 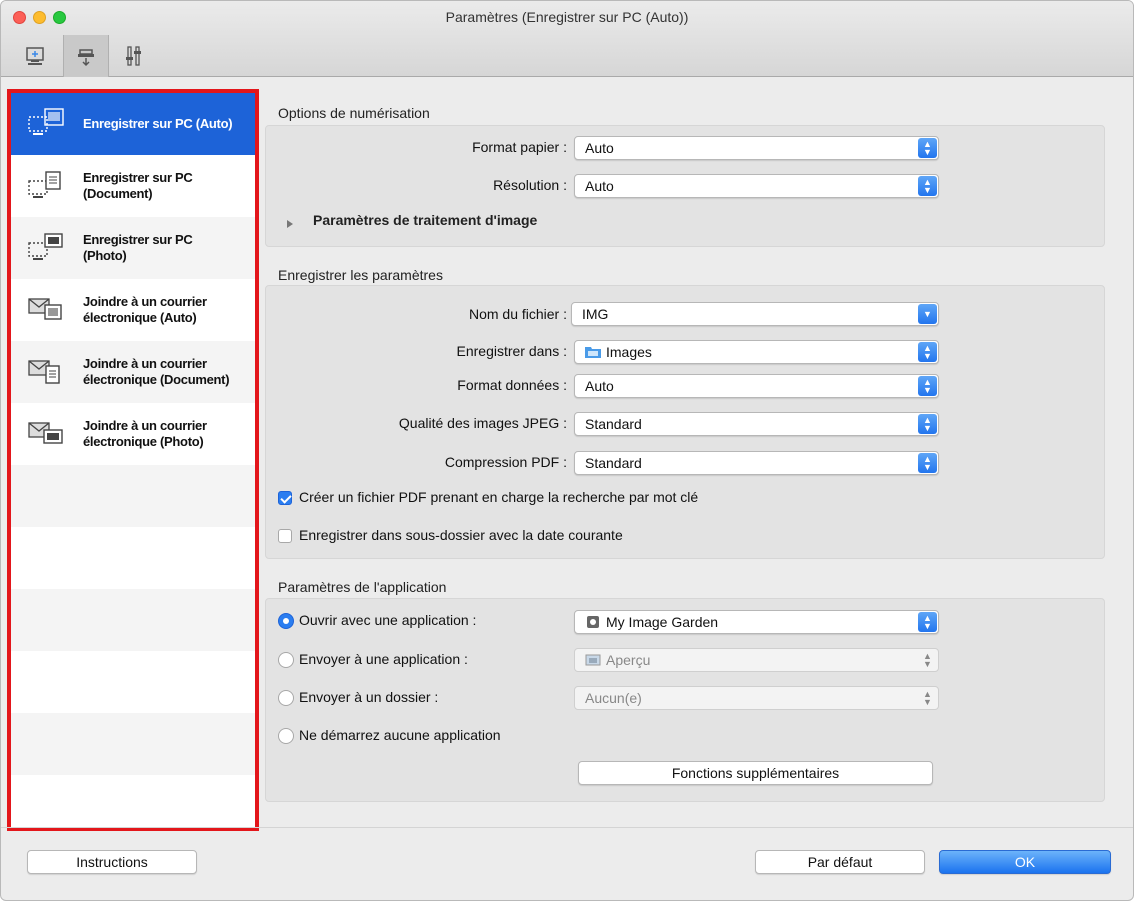 I want to click on defaults-button: Par défaut, so click(x=840, y=862).